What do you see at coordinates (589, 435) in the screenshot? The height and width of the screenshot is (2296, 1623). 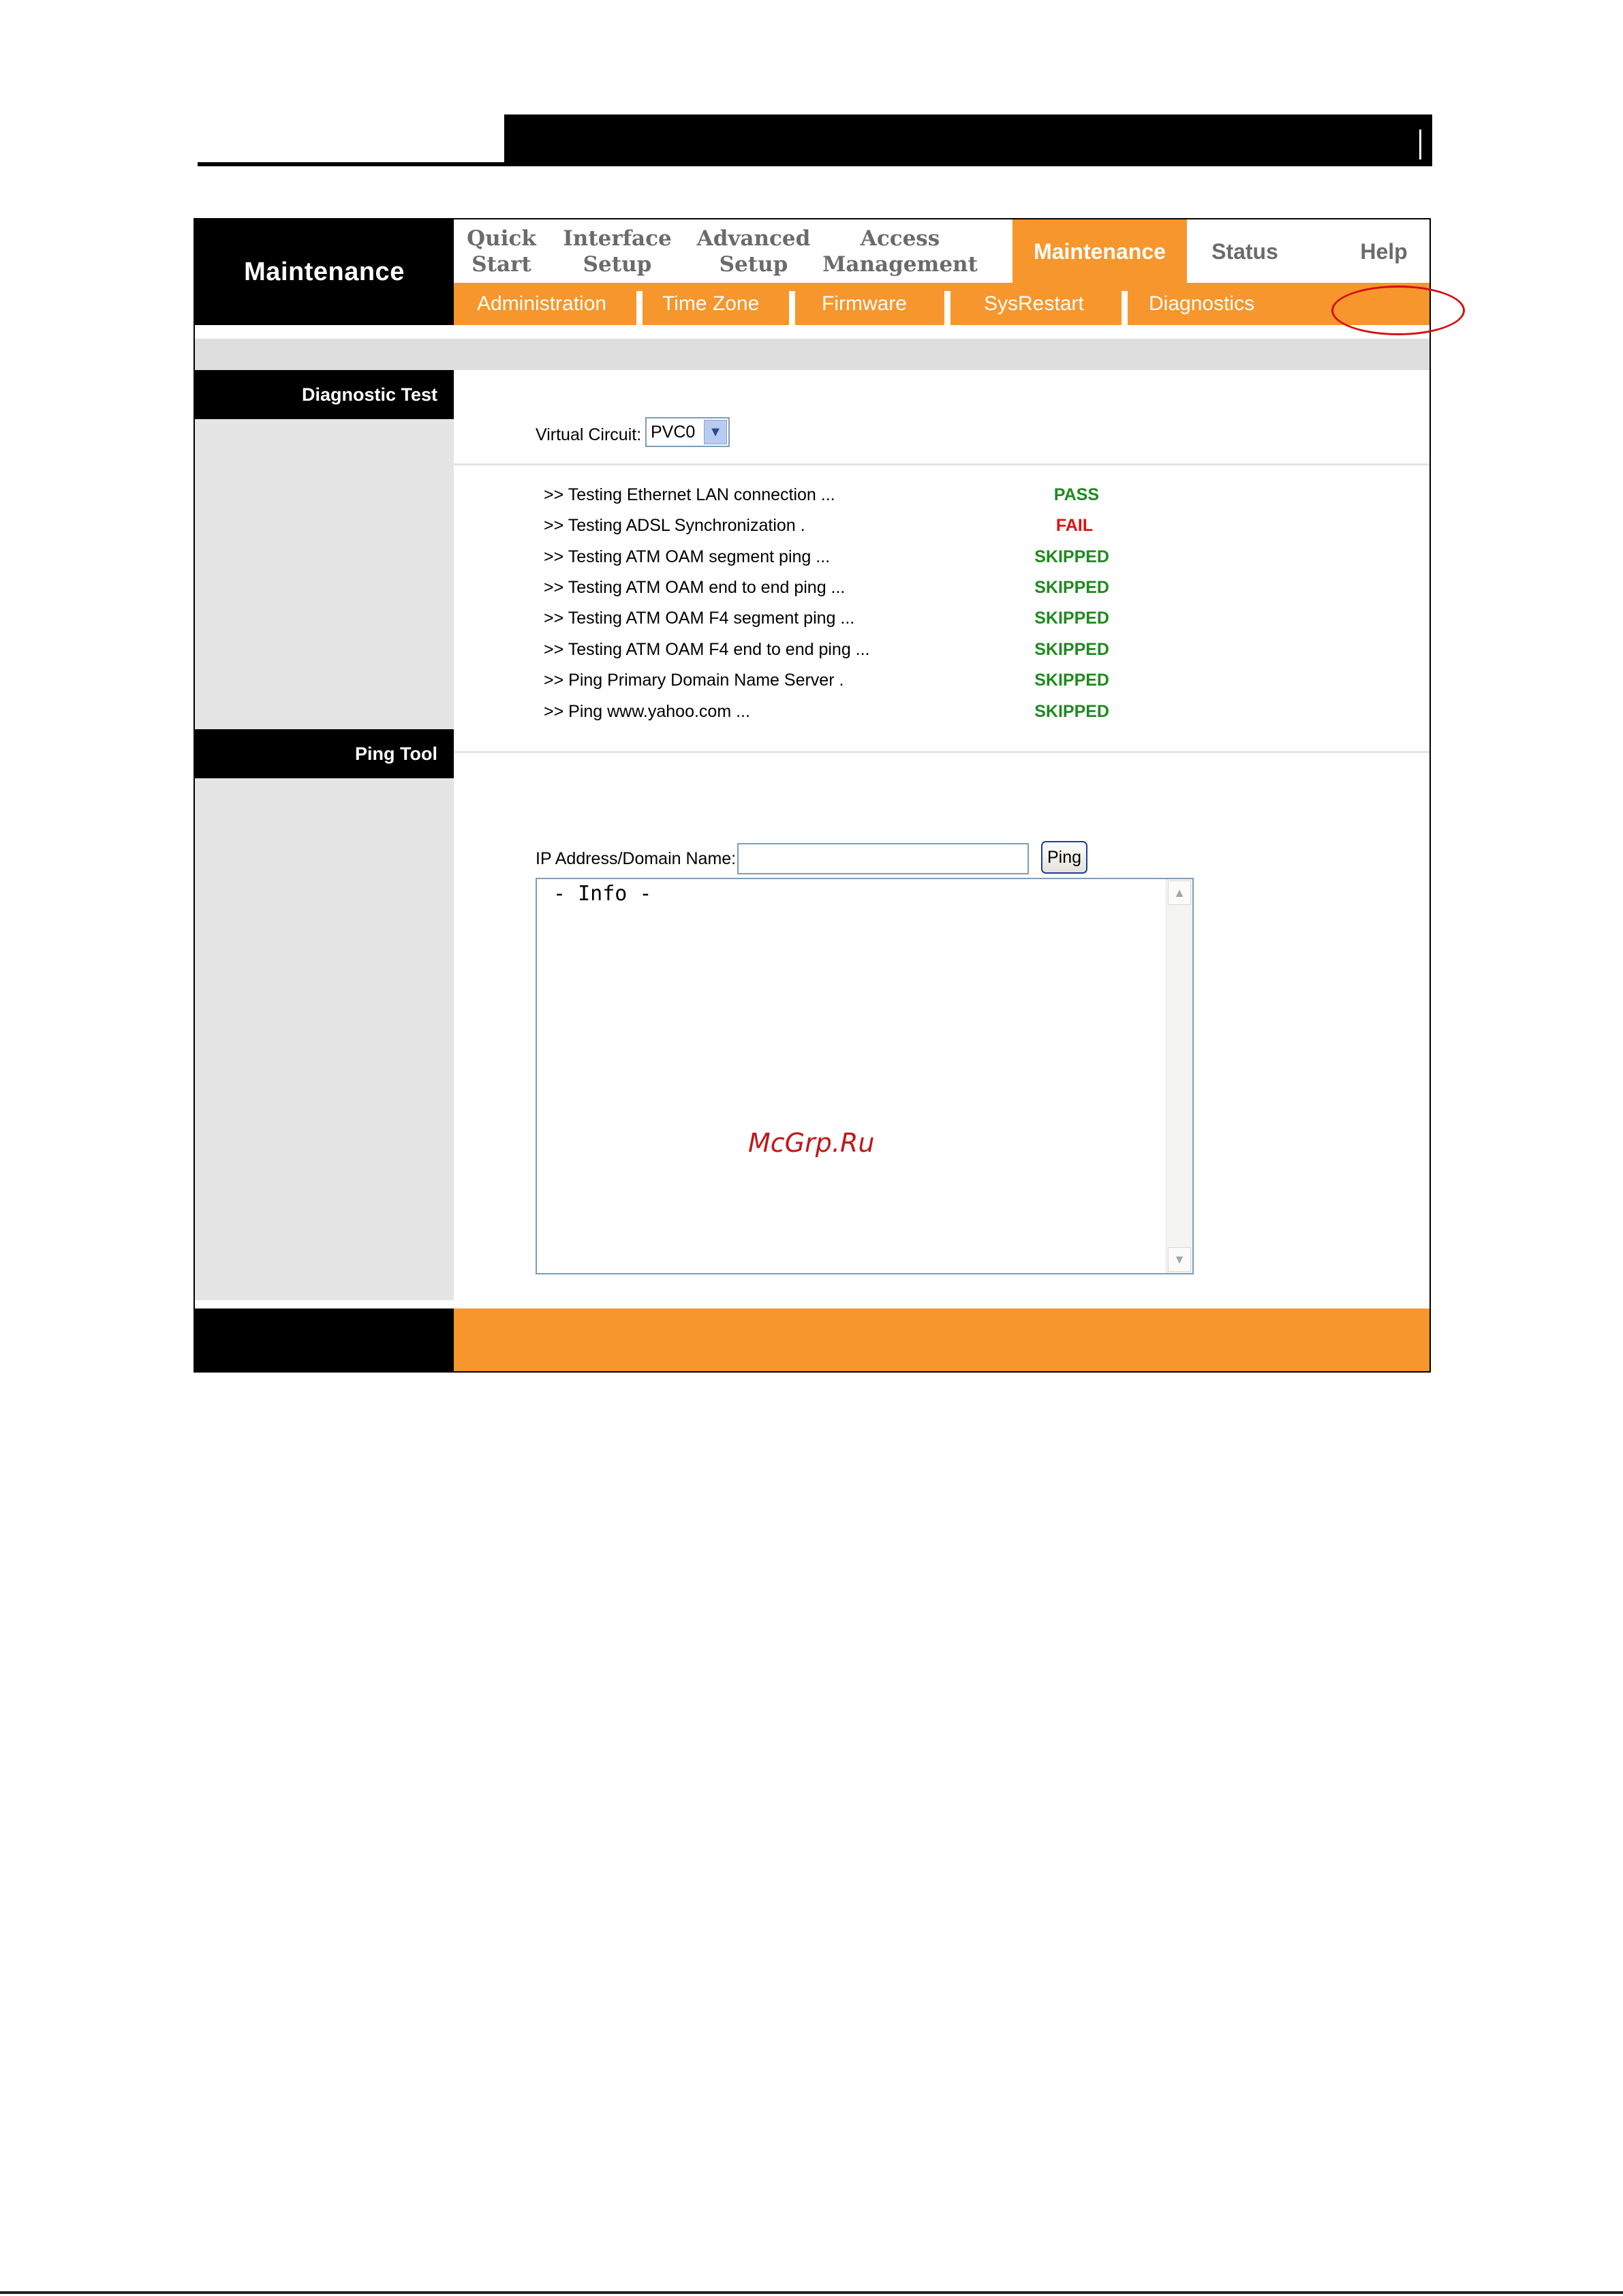 I see `virtual-circuit-label: Virtual Circuit:` at bounding box center [589, 435].